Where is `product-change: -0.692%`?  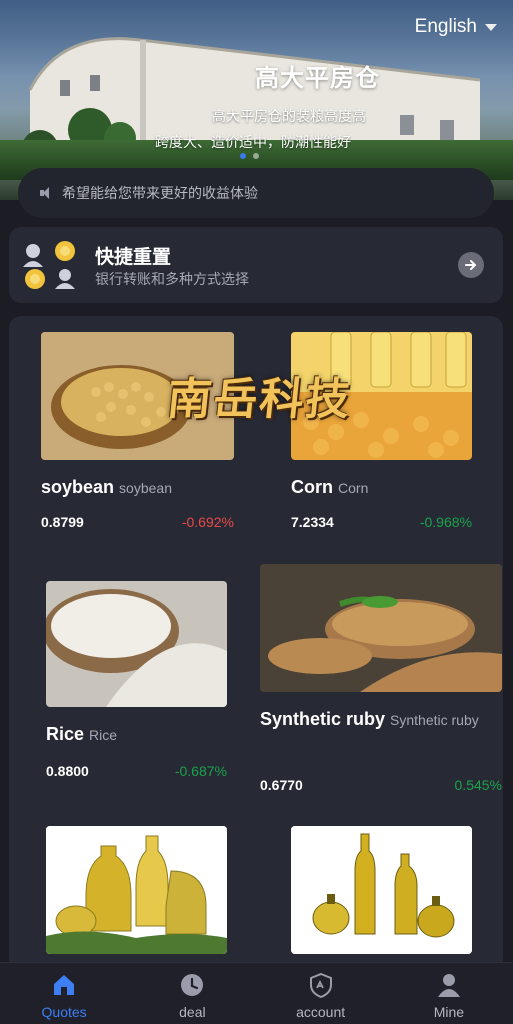 product-change: -0.692% is located at coordinates (207, 522).